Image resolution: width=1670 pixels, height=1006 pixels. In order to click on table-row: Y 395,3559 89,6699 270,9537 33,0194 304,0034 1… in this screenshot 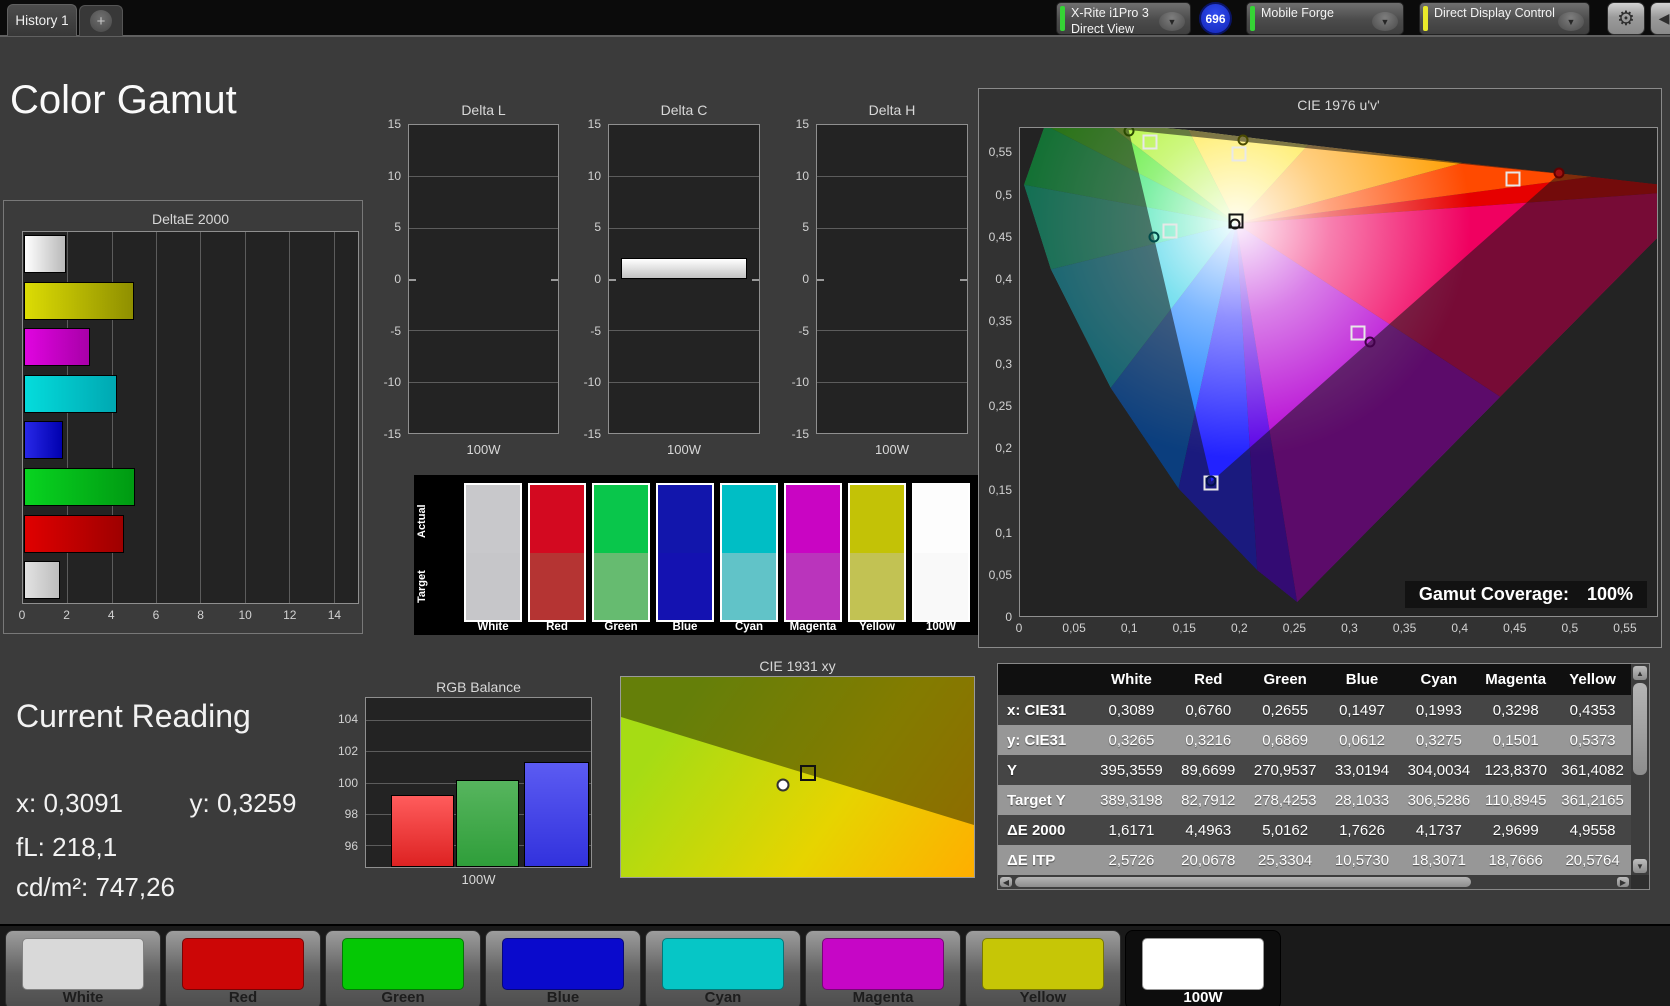, I will do `click(1314, 770)`.